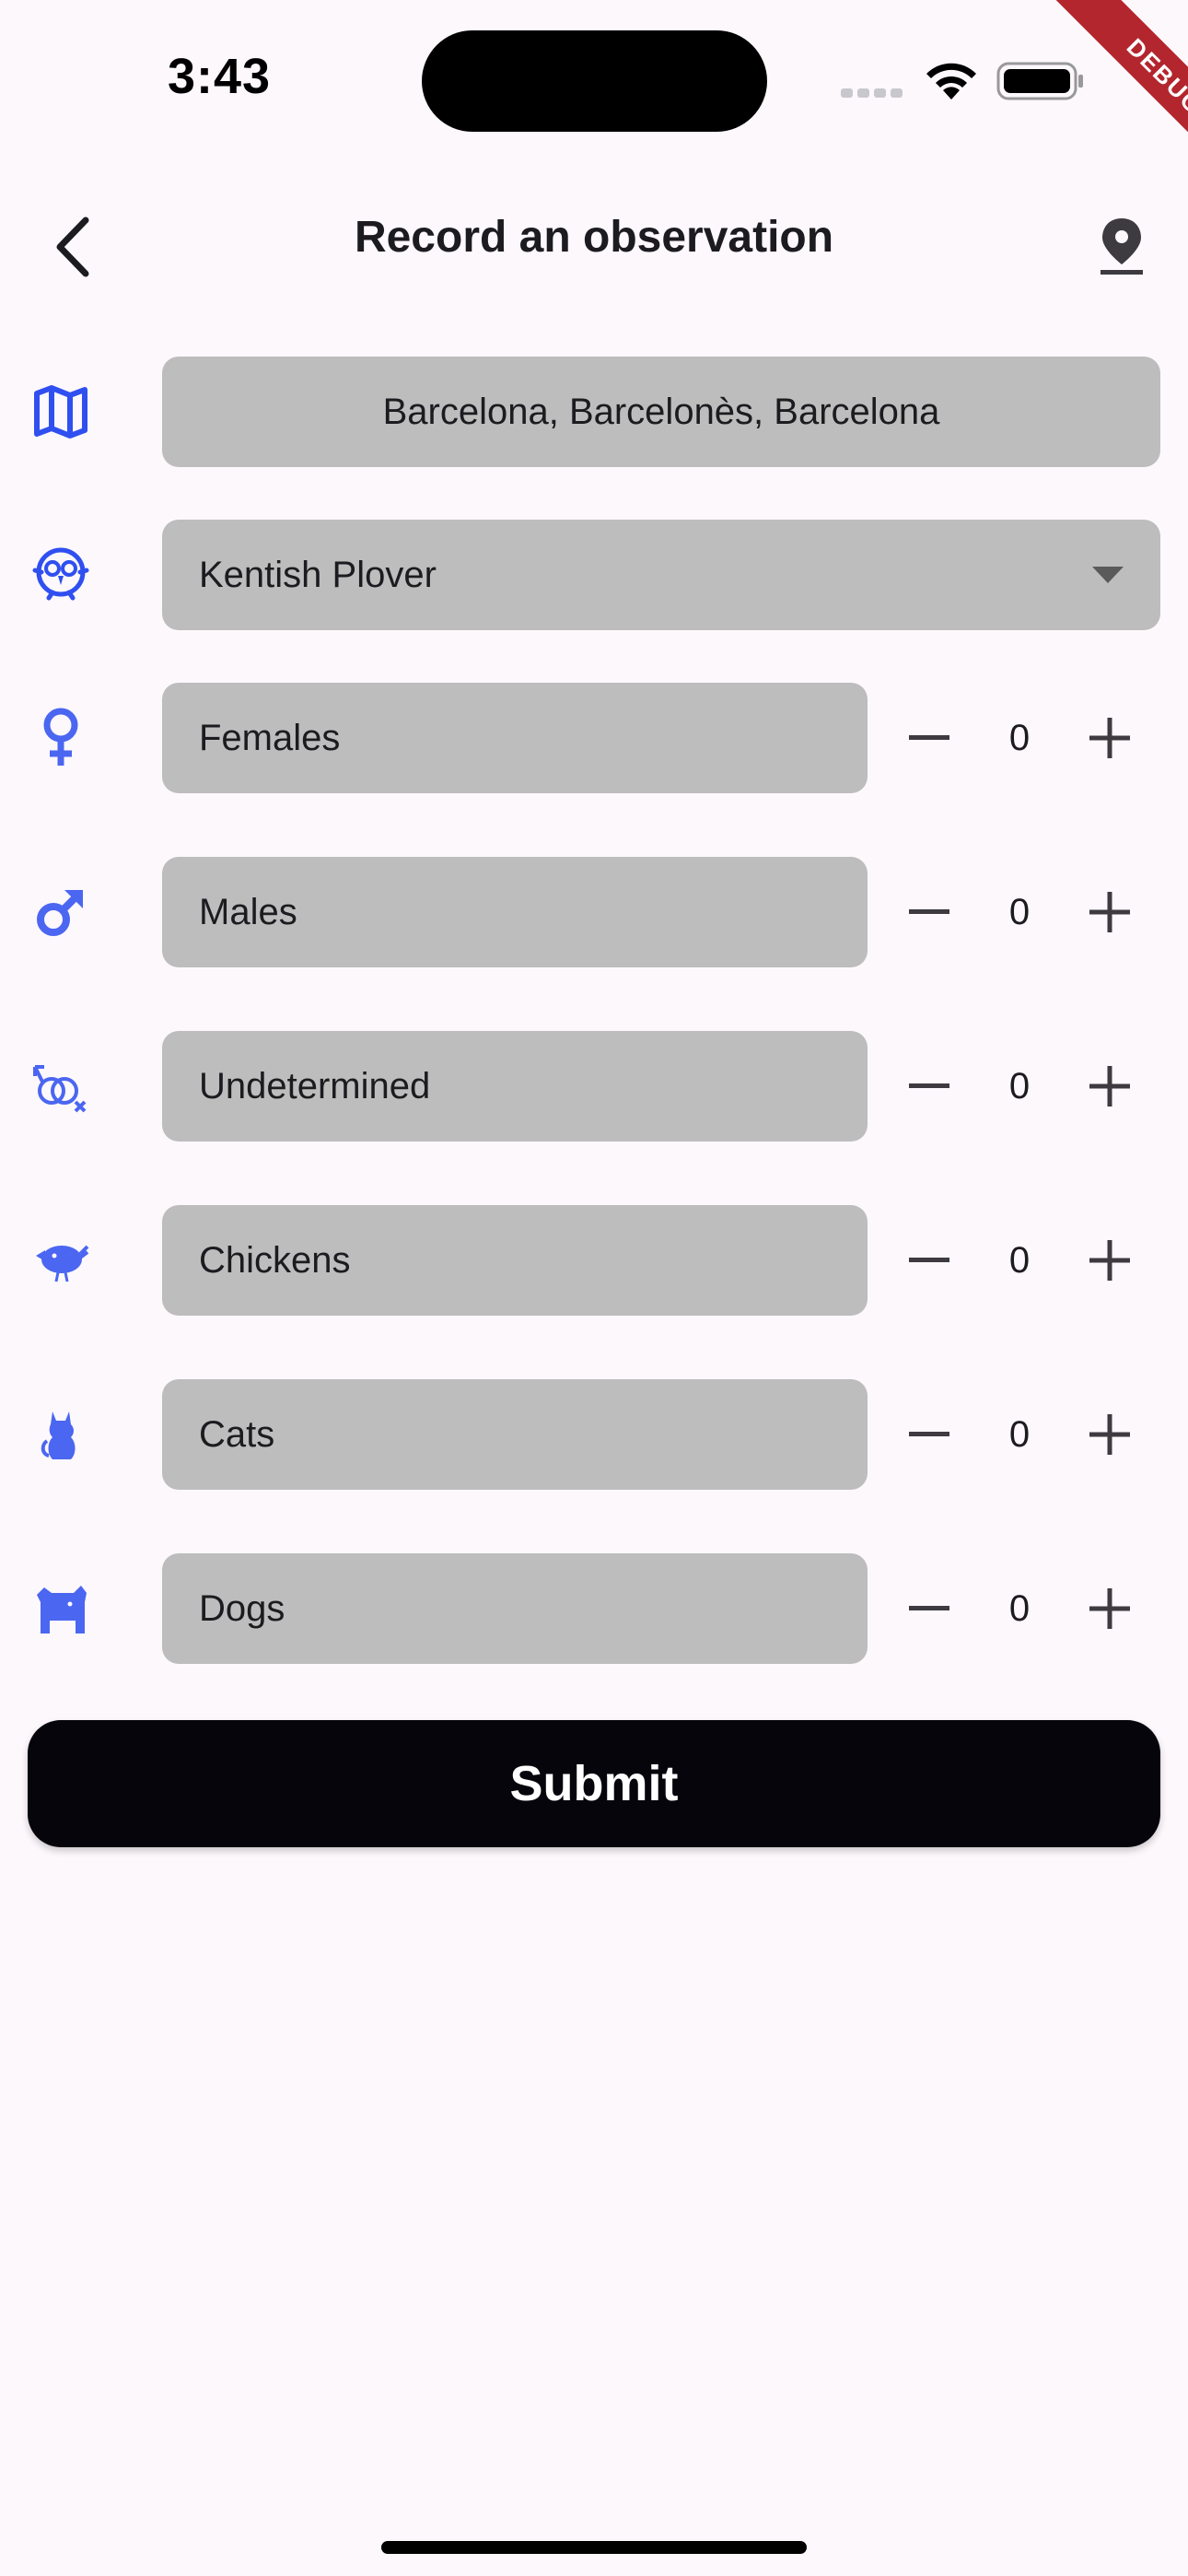 The image size is (1188, 2576). What do you see at coordinates (61, 412) in the screenshot?
I see `map-icon` at bounding box center [61, 412].